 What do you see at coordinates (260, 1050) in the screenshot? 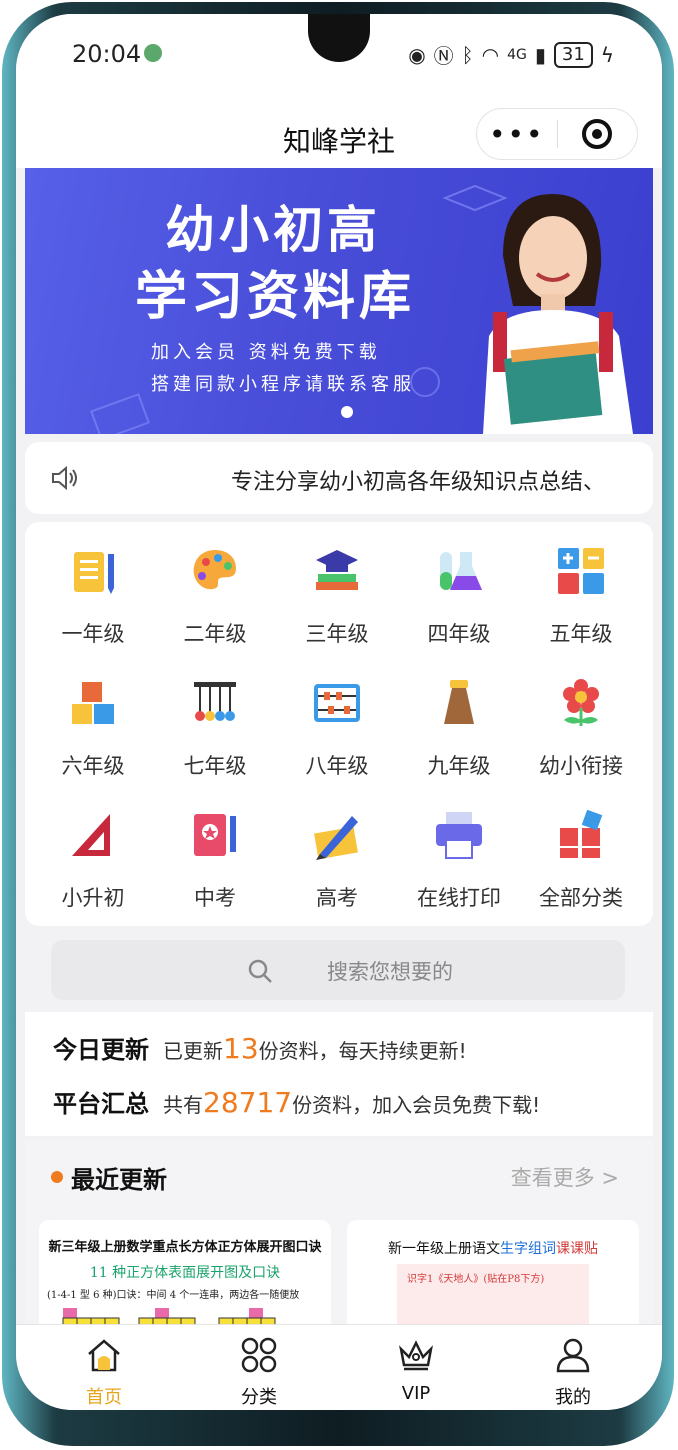
I see `today-update-row: 今日更新 已更新 13 份资料，每天持续更新!` at bounding box center [260, 1050].